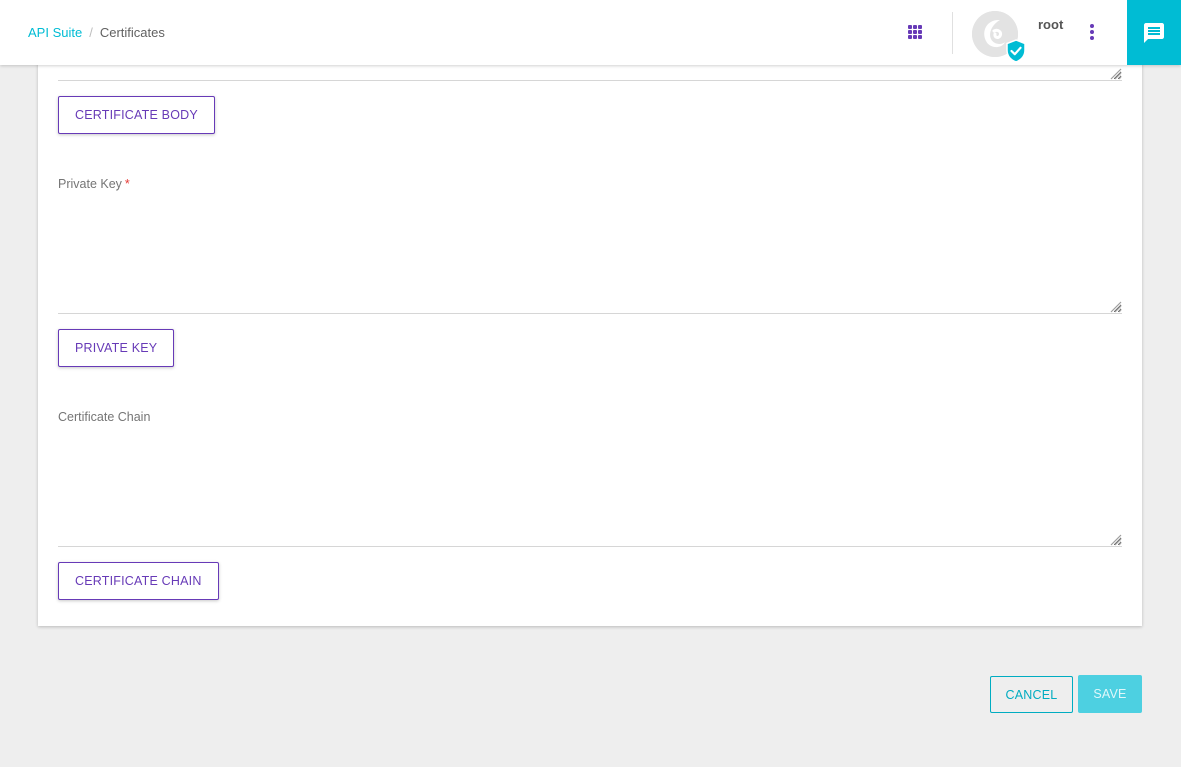 The height and width of the screenshot is (767, 1181). Describe the element at coordinates (1016, 51) in the screenshot. I see `verified-shield-icon` at that location.